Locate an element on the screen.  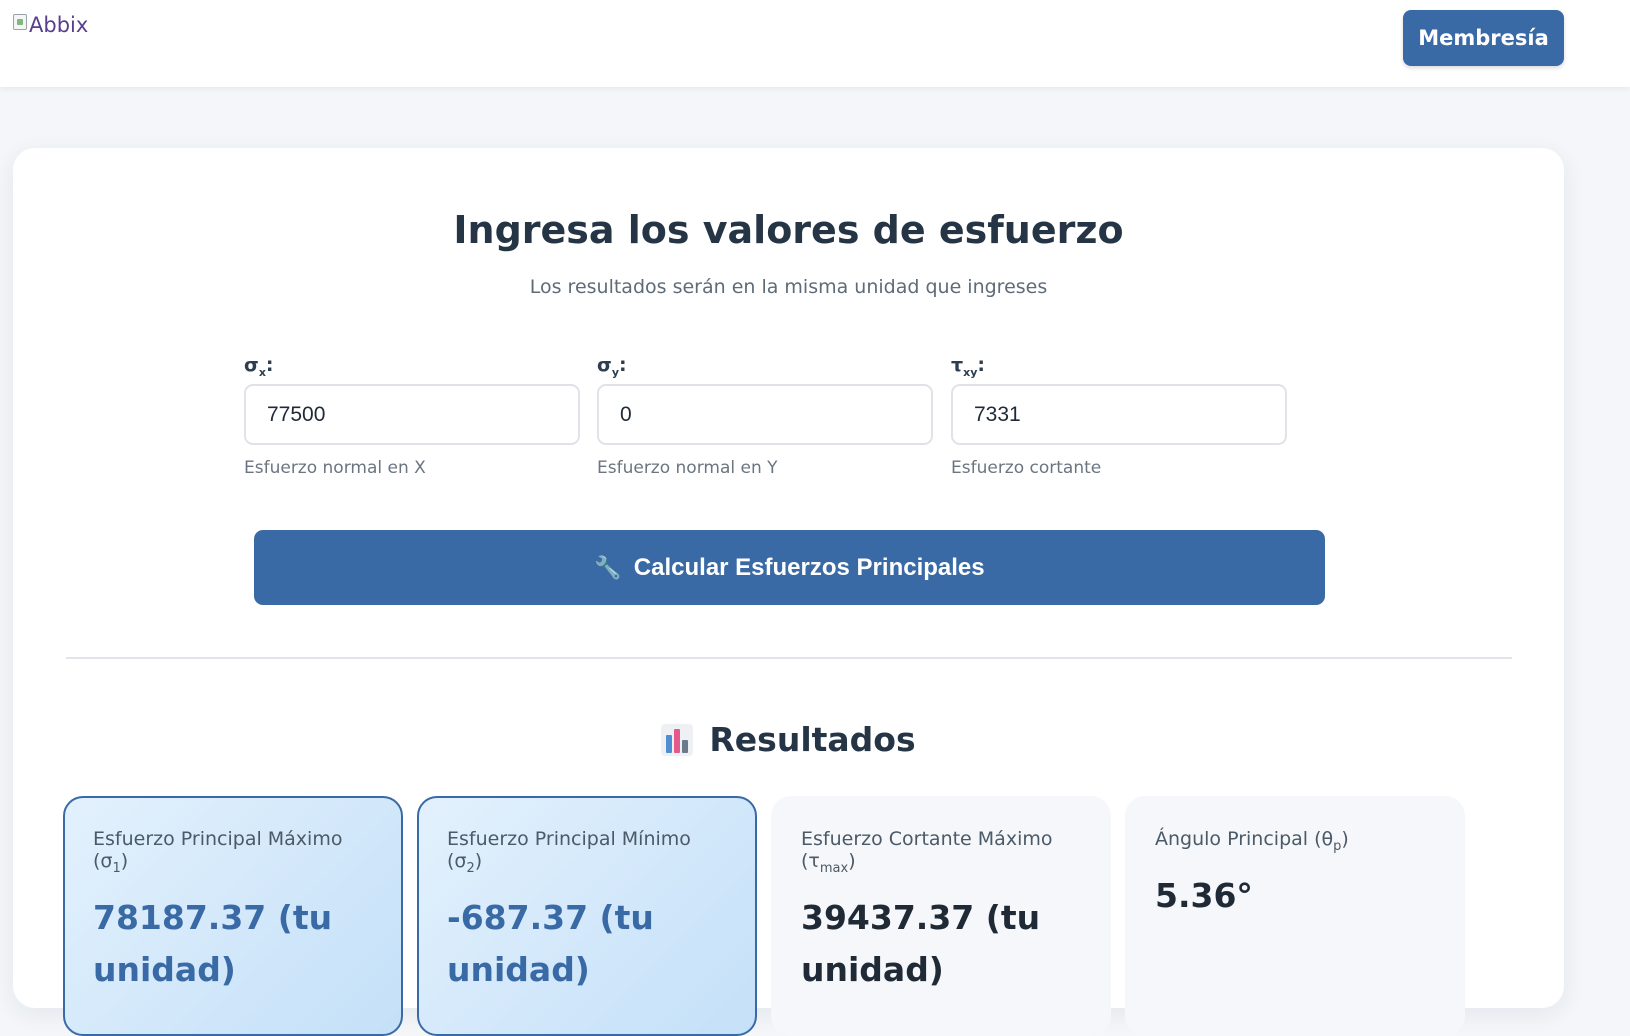
result-value: -687.37 (tu unidad) is located at coordinates (550, 943).